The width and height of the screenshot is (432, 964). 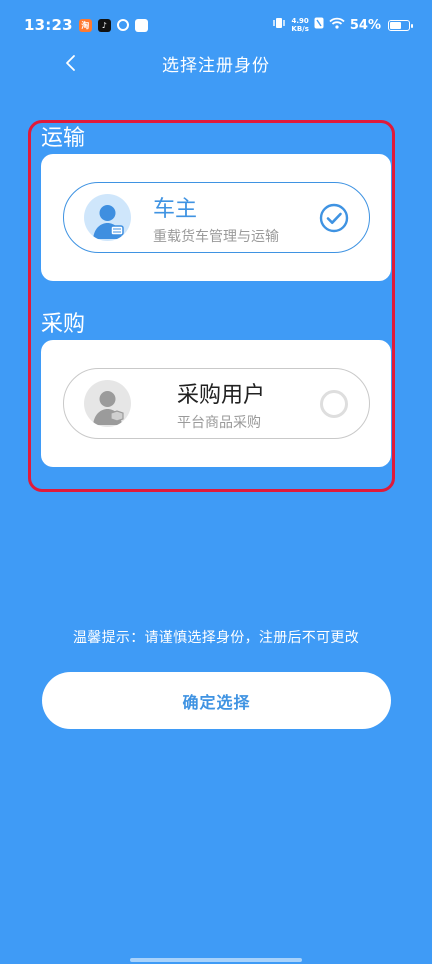 I want to click on home-indicator, so click(x=216, y=960).